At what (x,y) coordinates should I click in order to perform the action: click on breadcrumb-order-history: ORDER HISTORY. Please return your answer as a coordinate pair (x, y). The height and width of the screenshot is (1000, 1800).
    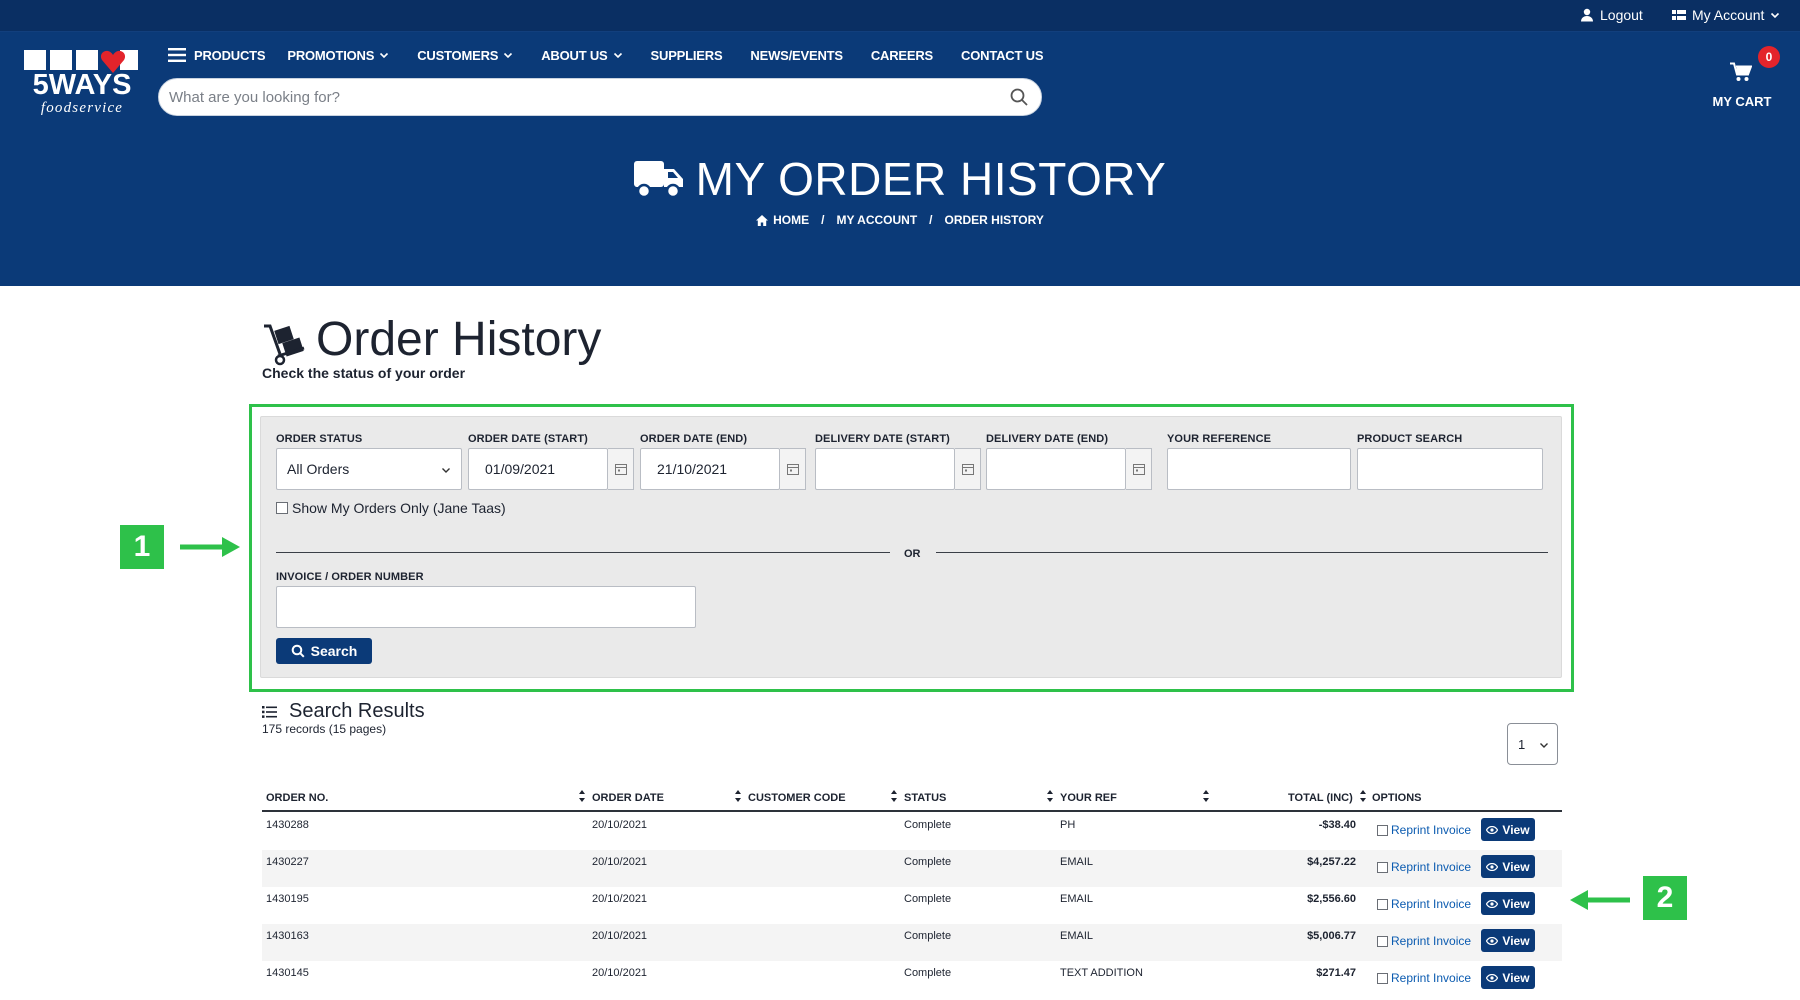
    Looking at the image, I should click on (994, 220).